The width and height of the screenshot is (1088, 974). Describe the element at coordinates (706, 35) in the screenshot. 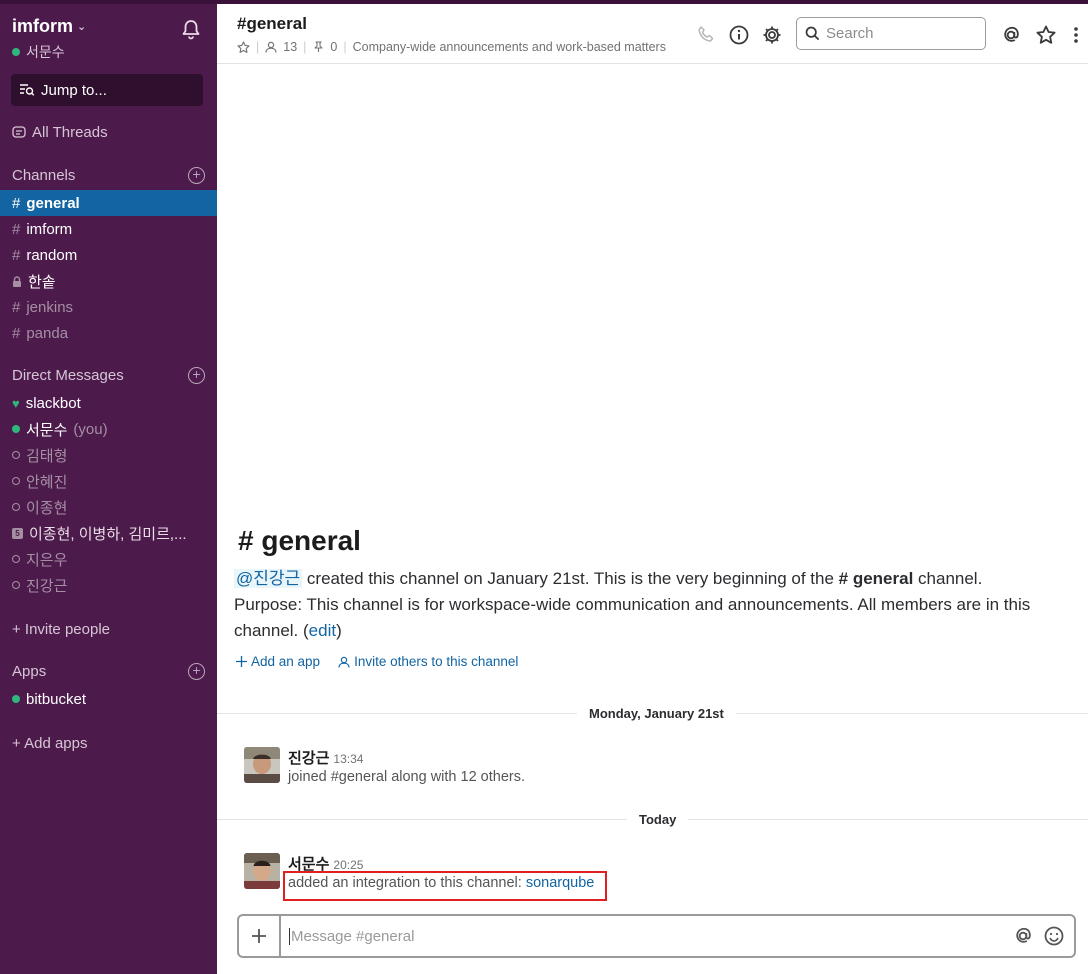

I see `phone-icon` at that location.